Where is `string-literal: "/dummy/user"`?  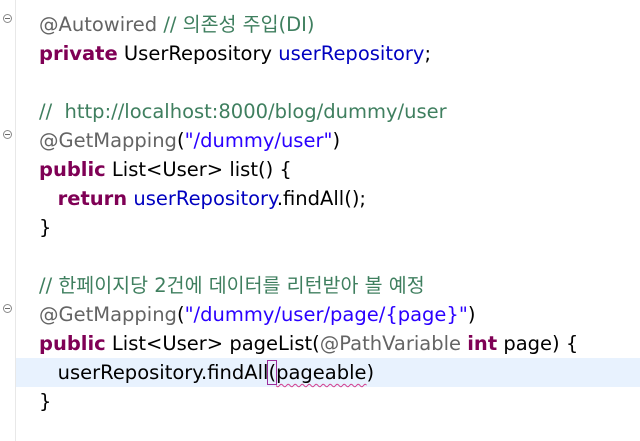
string-literal: "/dummy/user" is located at coordinates (258, 140).